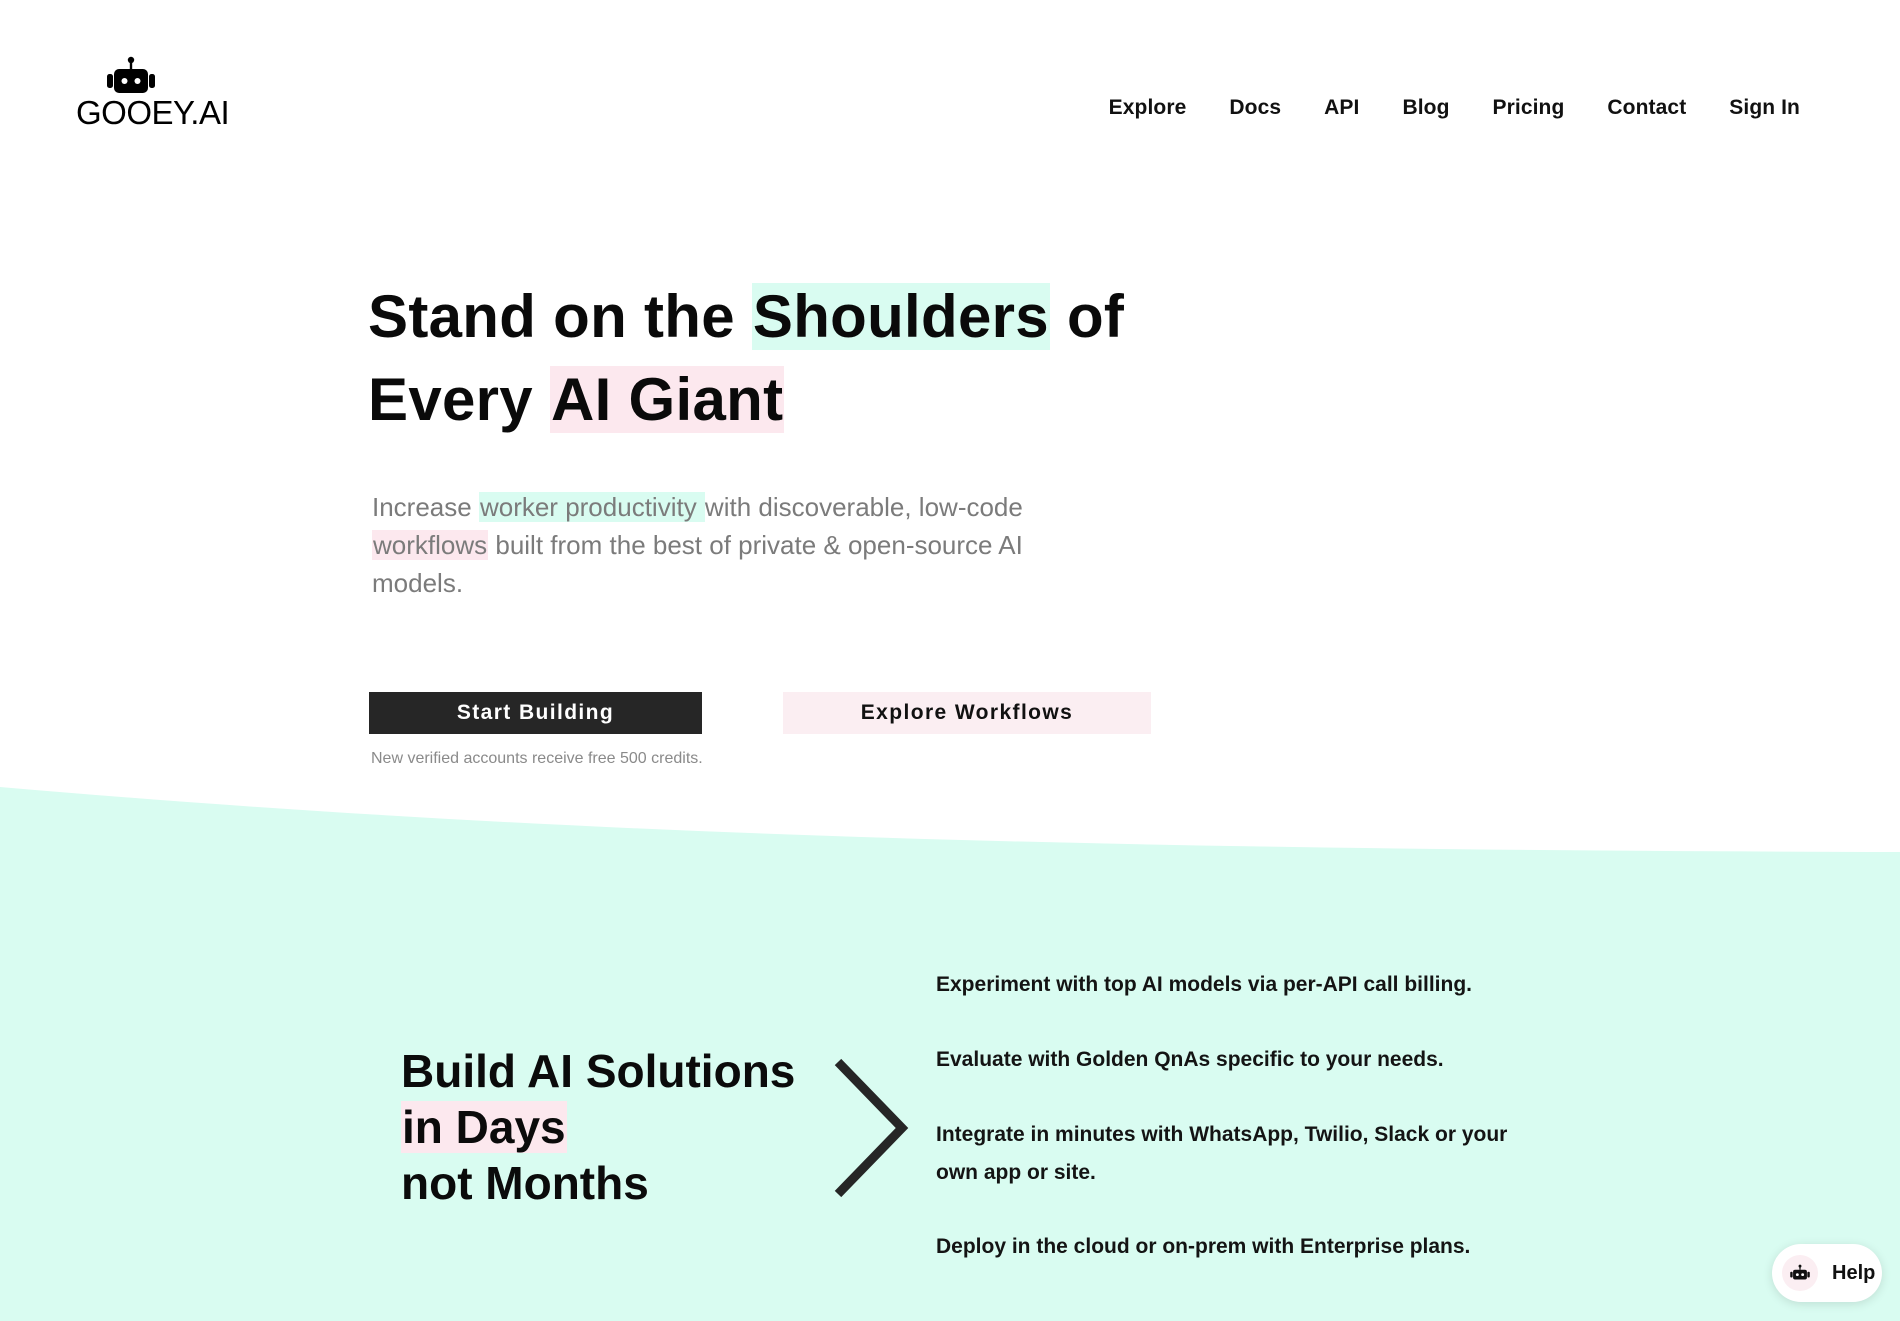  I want to click on hero-title-line1: Stand on the Shoulders of, so click(746, 316).